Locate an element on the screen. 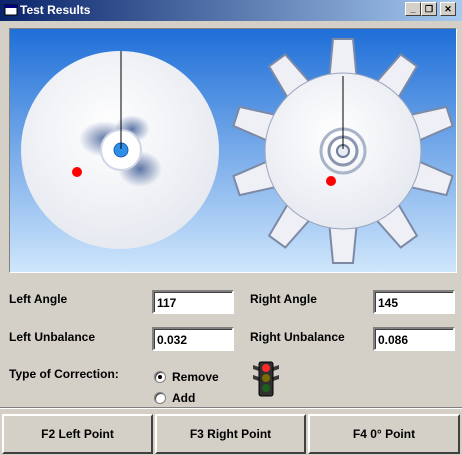 This screenshot has width=462, height=455. left-point-button: F2 Left Point is located at coordinates (77, 434).